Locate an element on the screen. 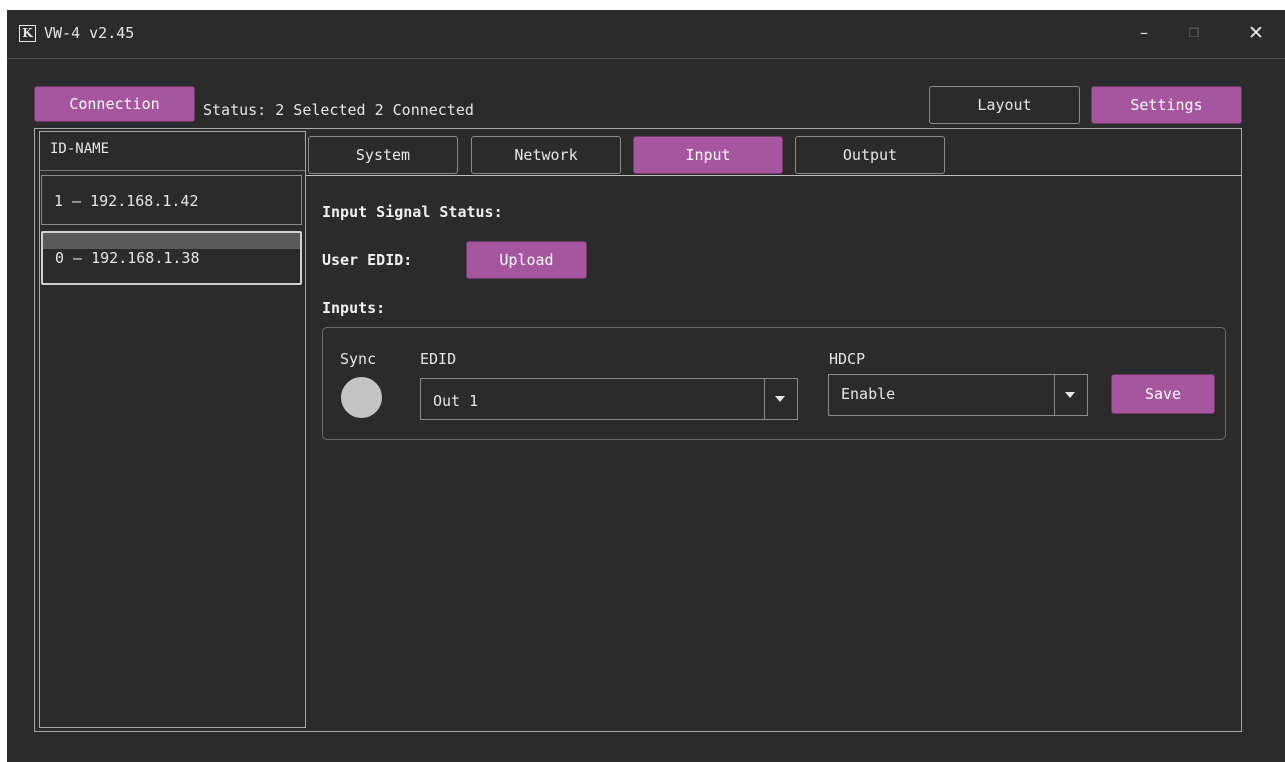 Image resolution: width=1285 pixels, height=762 pixels. input-signal-status-label: Input Signal Status: is located at coordinates (412, 212).